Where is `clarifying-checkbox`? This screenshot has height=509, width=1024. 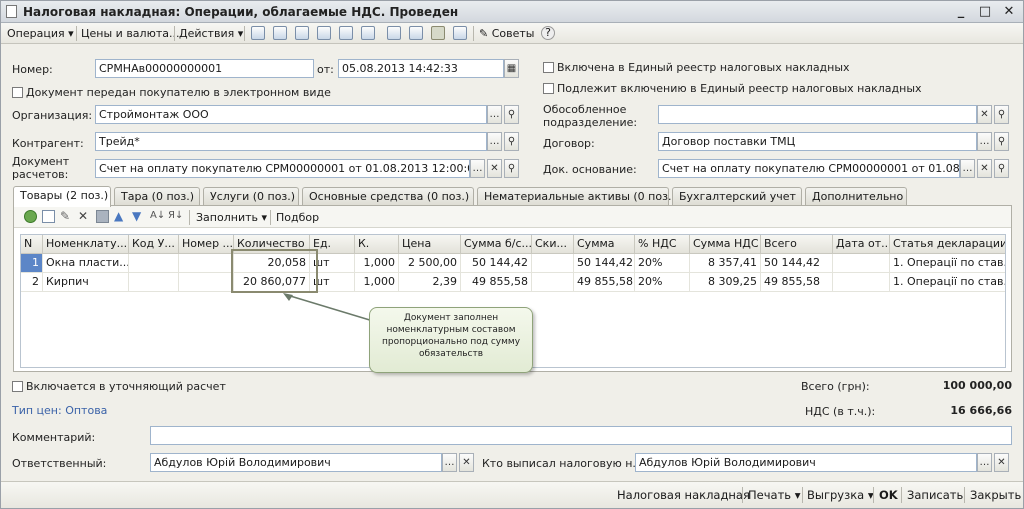 clarifying-checkbox is located at coordinates (17, 386).